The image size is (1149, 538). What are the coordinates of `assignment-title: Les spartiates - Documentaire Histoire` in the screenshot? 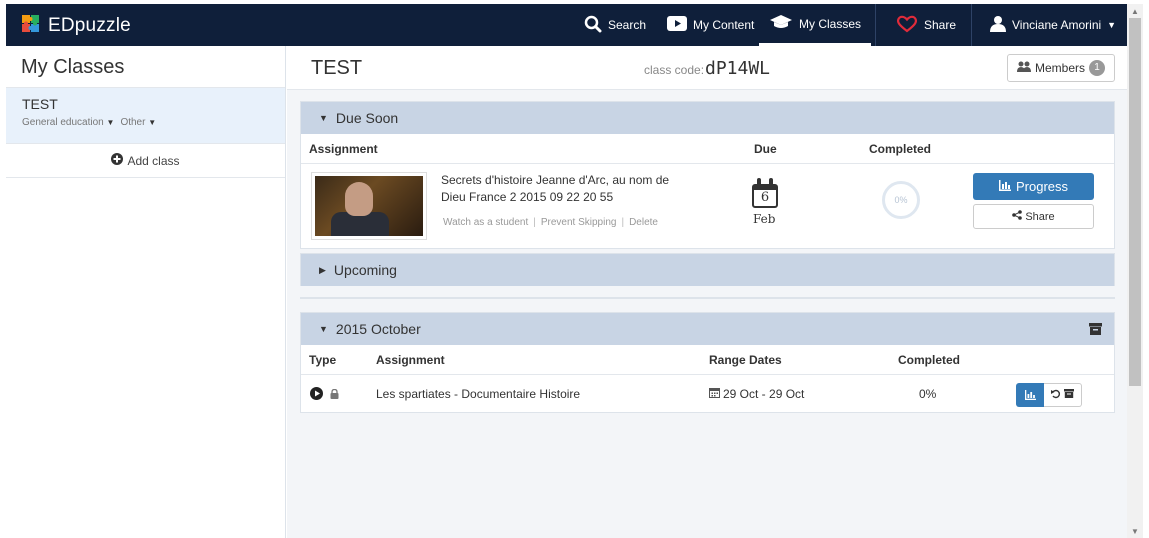 It's located at (478, 394).